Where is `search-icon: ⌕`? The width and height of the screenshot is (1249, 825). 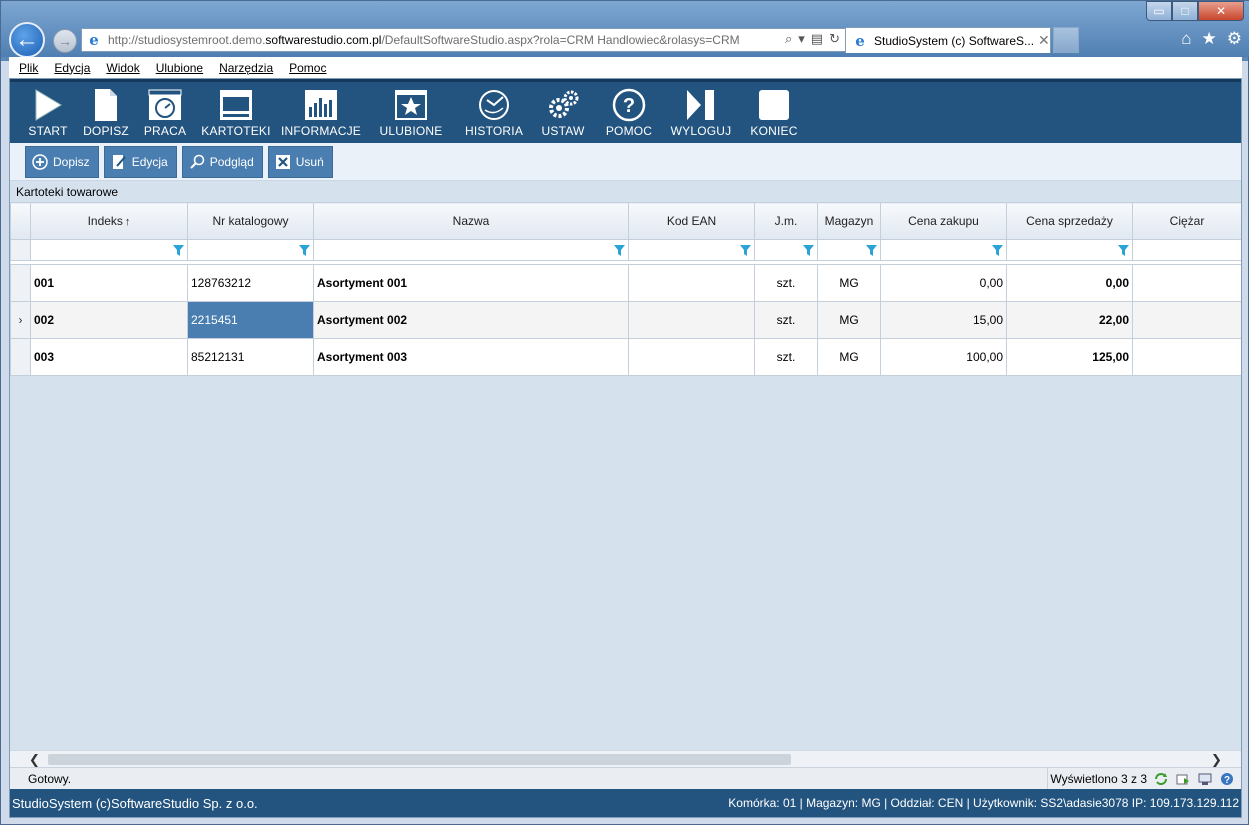 search-icon: ⌕ is located at coordinates (788, 39).